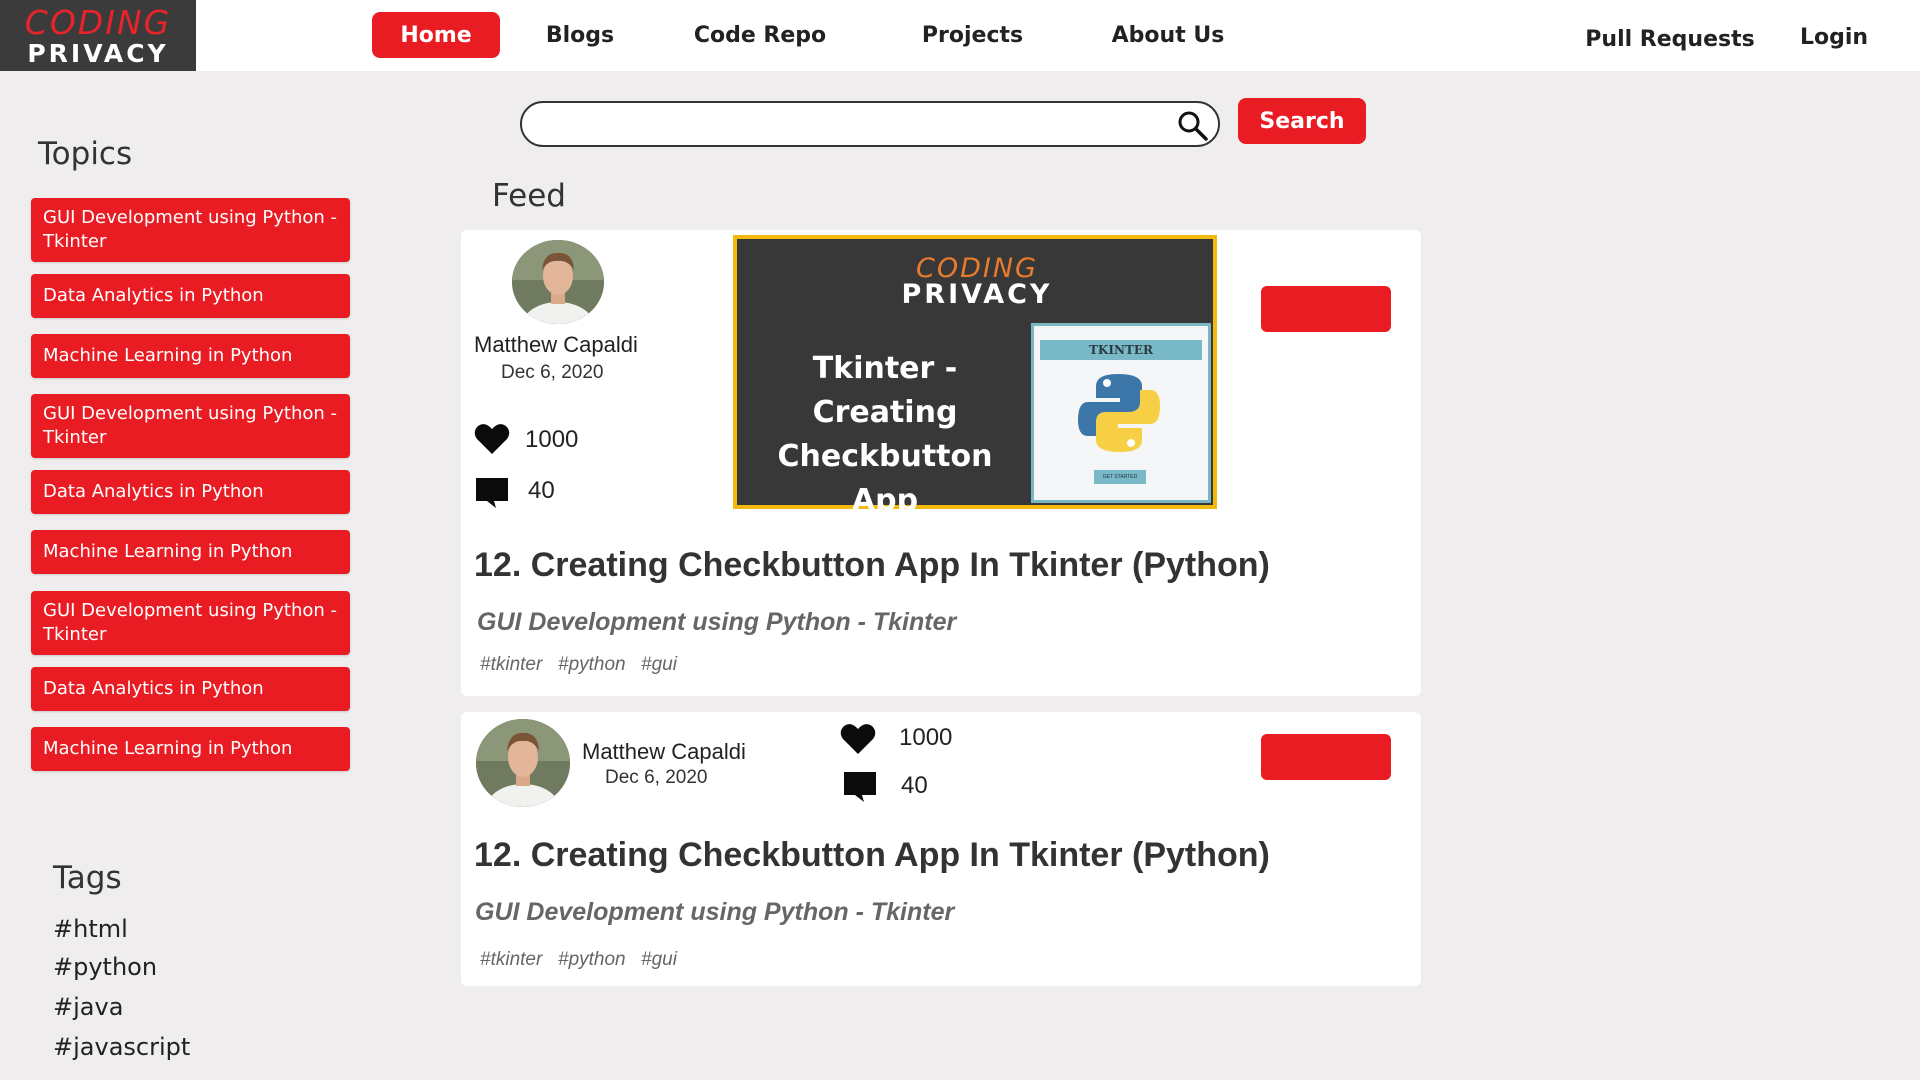  I want to click on thumbnail-window-title: TKINTER, so click(1121, 350).